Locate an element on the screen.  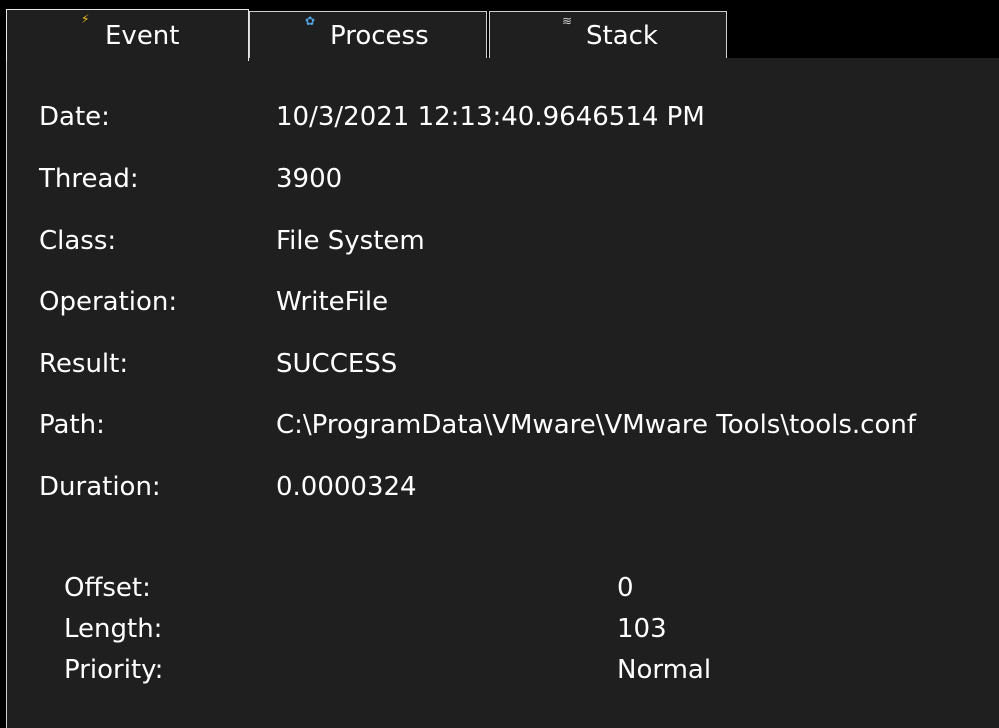
layers-icon: ≋ is located at coordinates (567, 21).